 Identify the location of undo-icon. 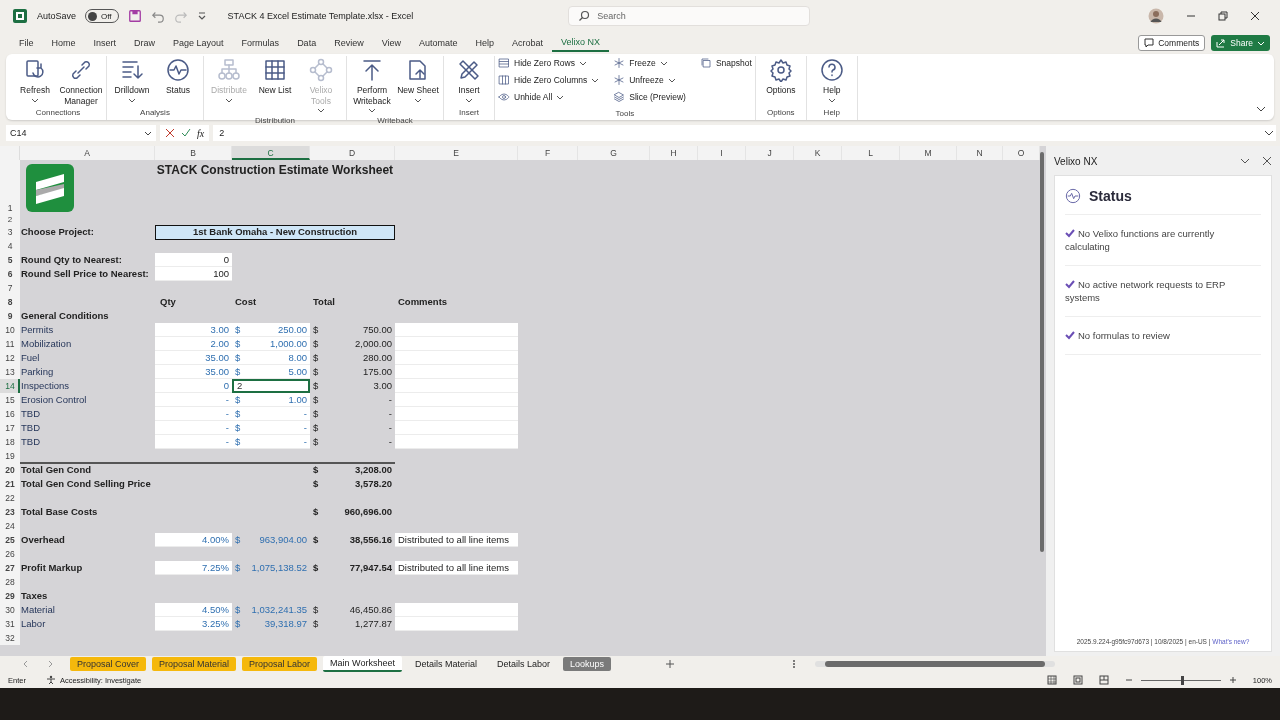
(157, 16).